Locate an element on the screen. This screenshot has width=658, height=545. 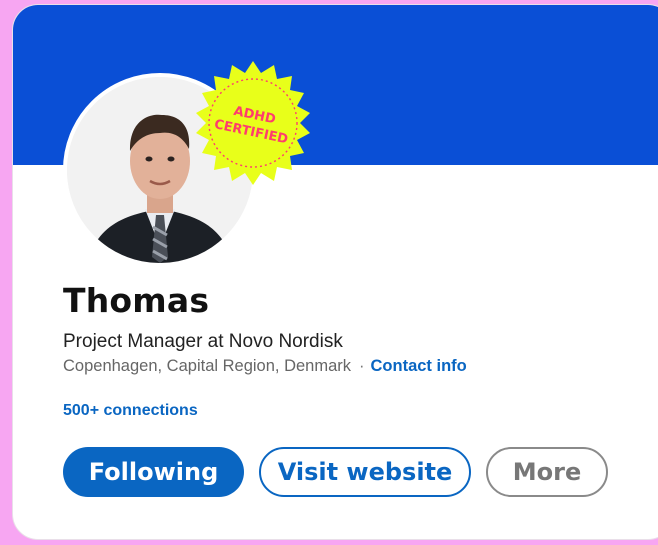
profile-name: Thomas is located at coordinates (136, 300).